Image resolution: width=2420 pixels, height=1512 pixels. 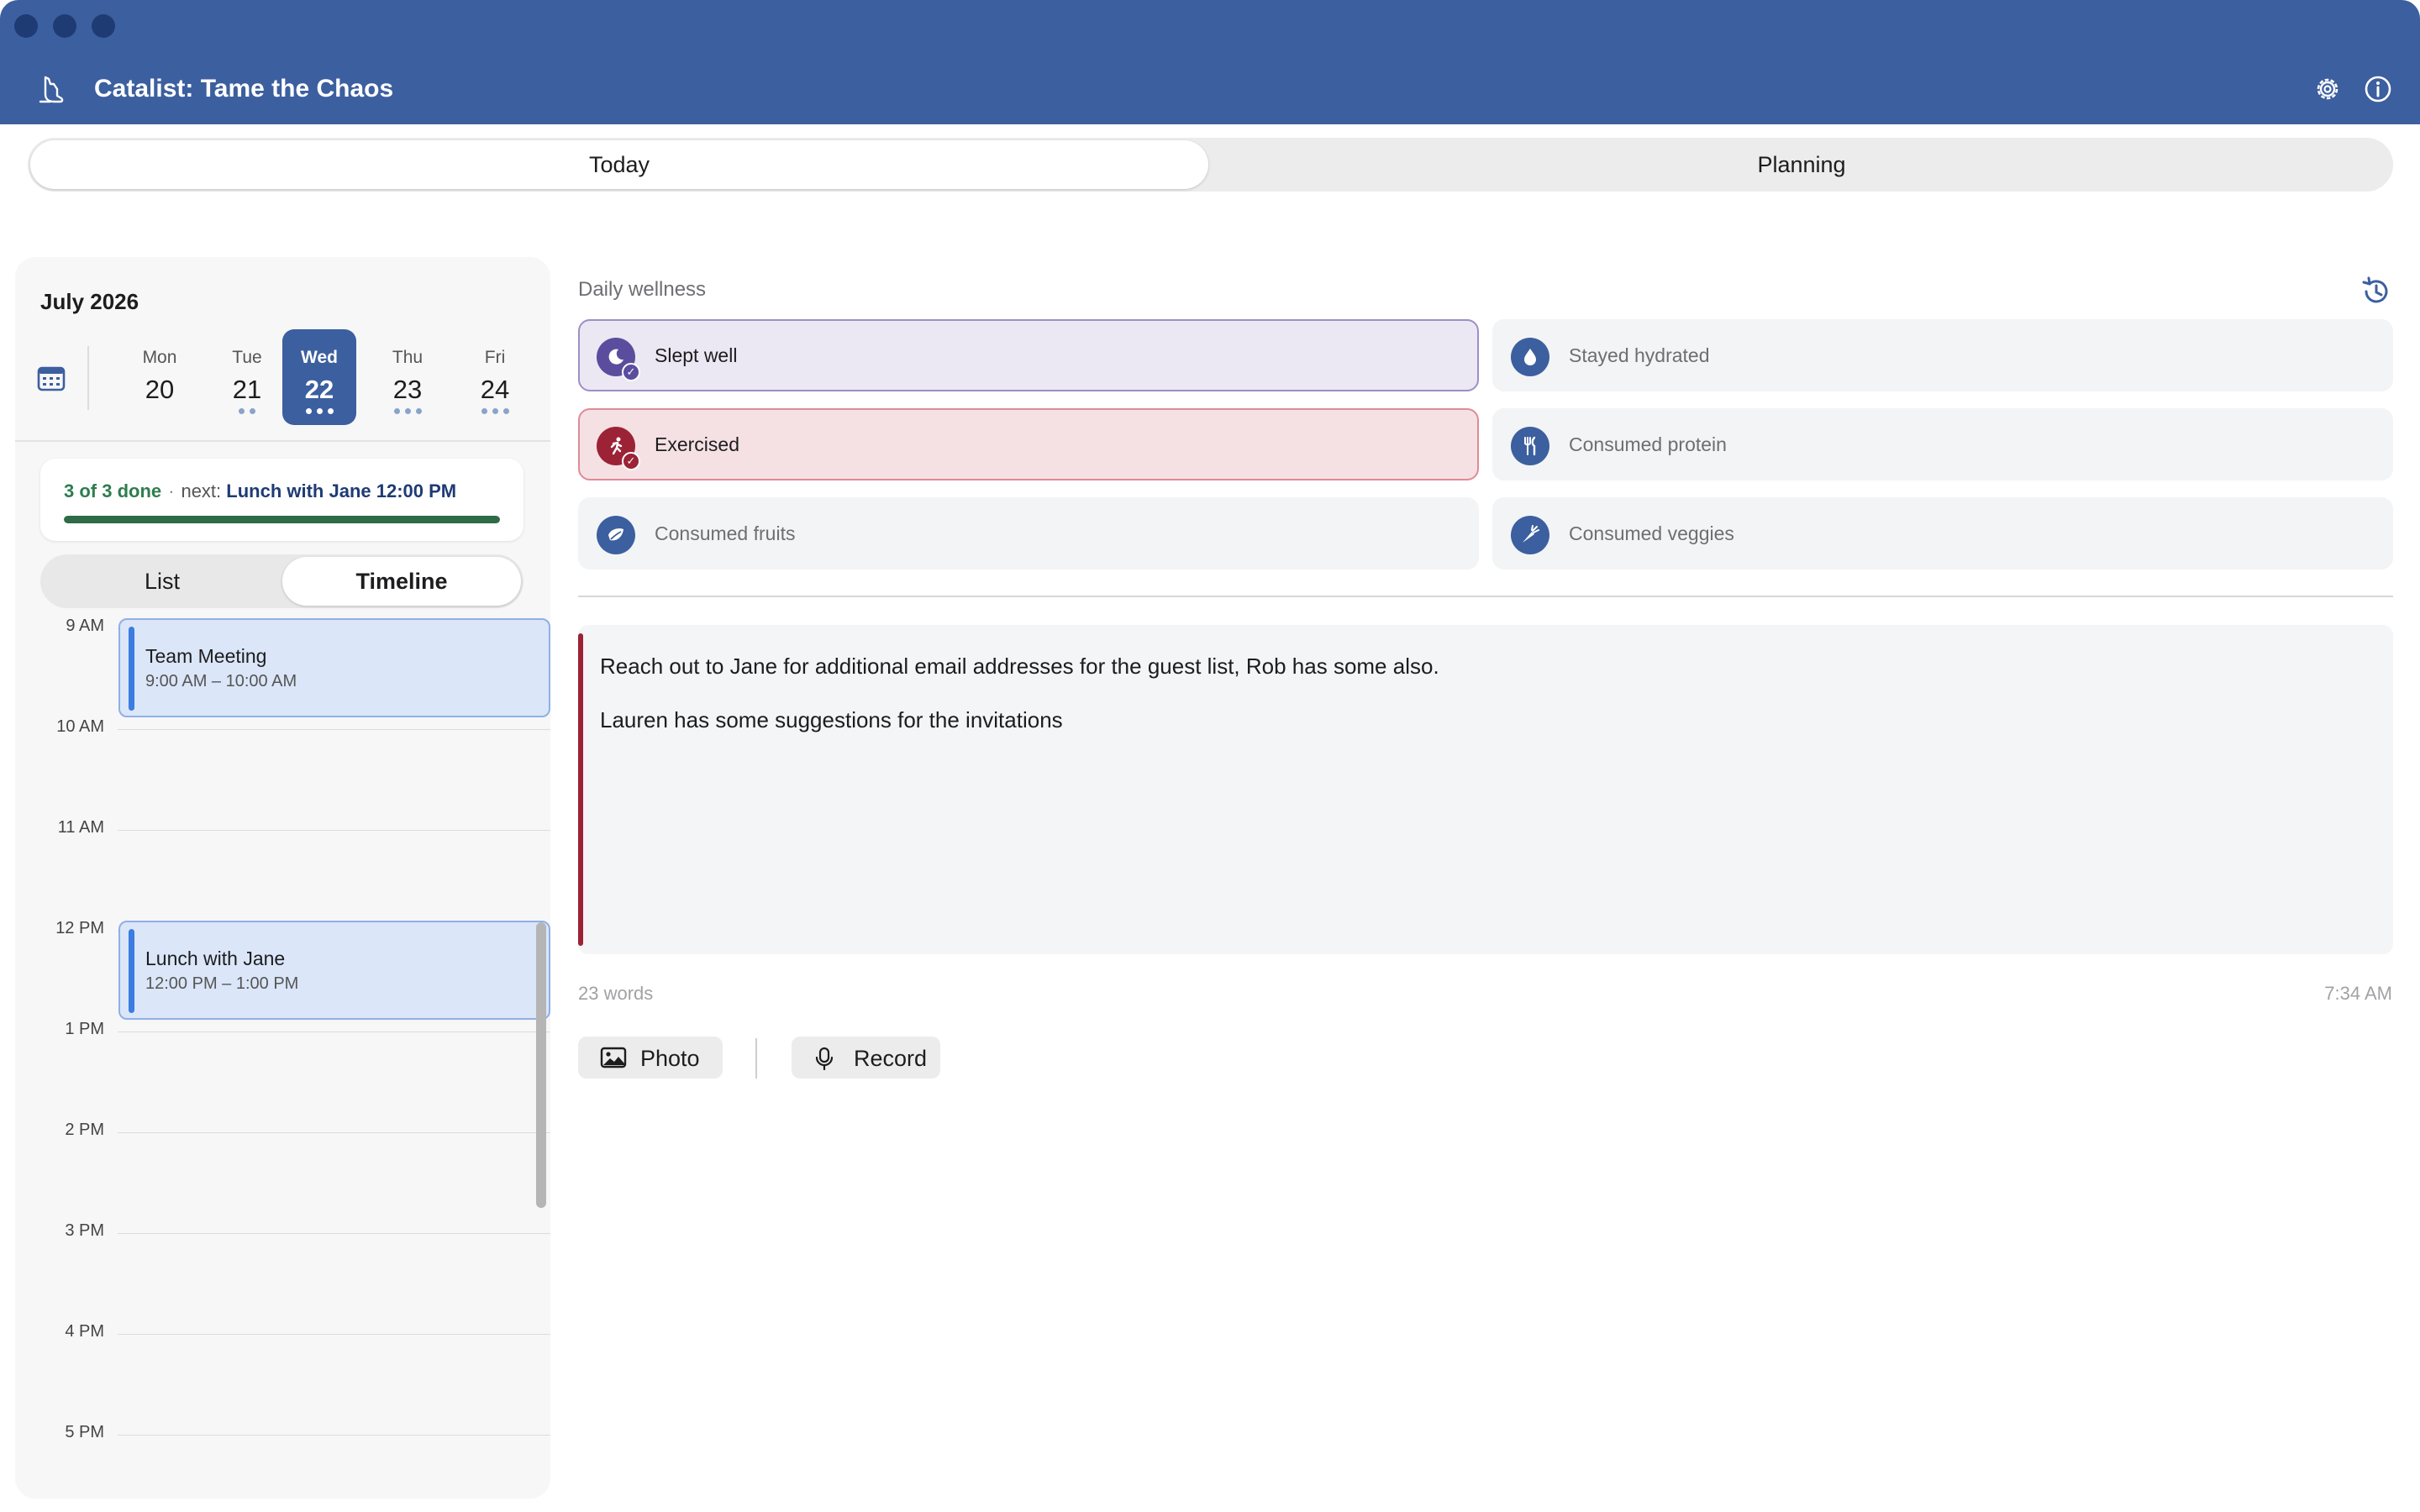 What do you see at coordinates (756, 1058) in the screenshot?
I see `action-separator` at bounding box center [756, 1058].